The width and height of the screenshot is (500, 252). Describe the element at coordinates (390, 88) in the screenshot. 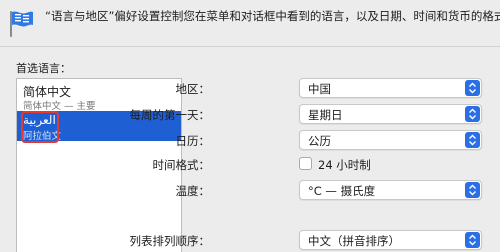

I see `region-popup: 中国` at that location.